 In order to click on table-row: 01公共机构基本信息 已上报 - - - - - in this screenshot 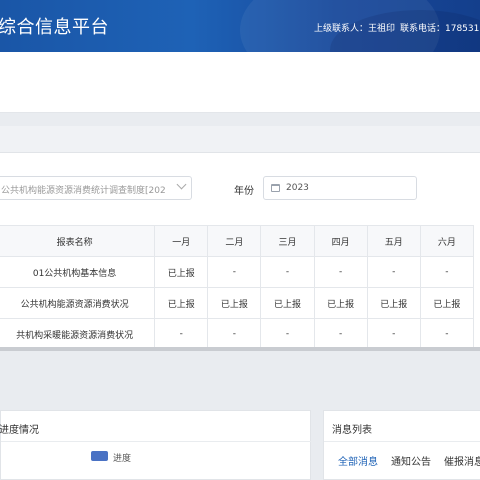, I will do `click(237, 272)`.